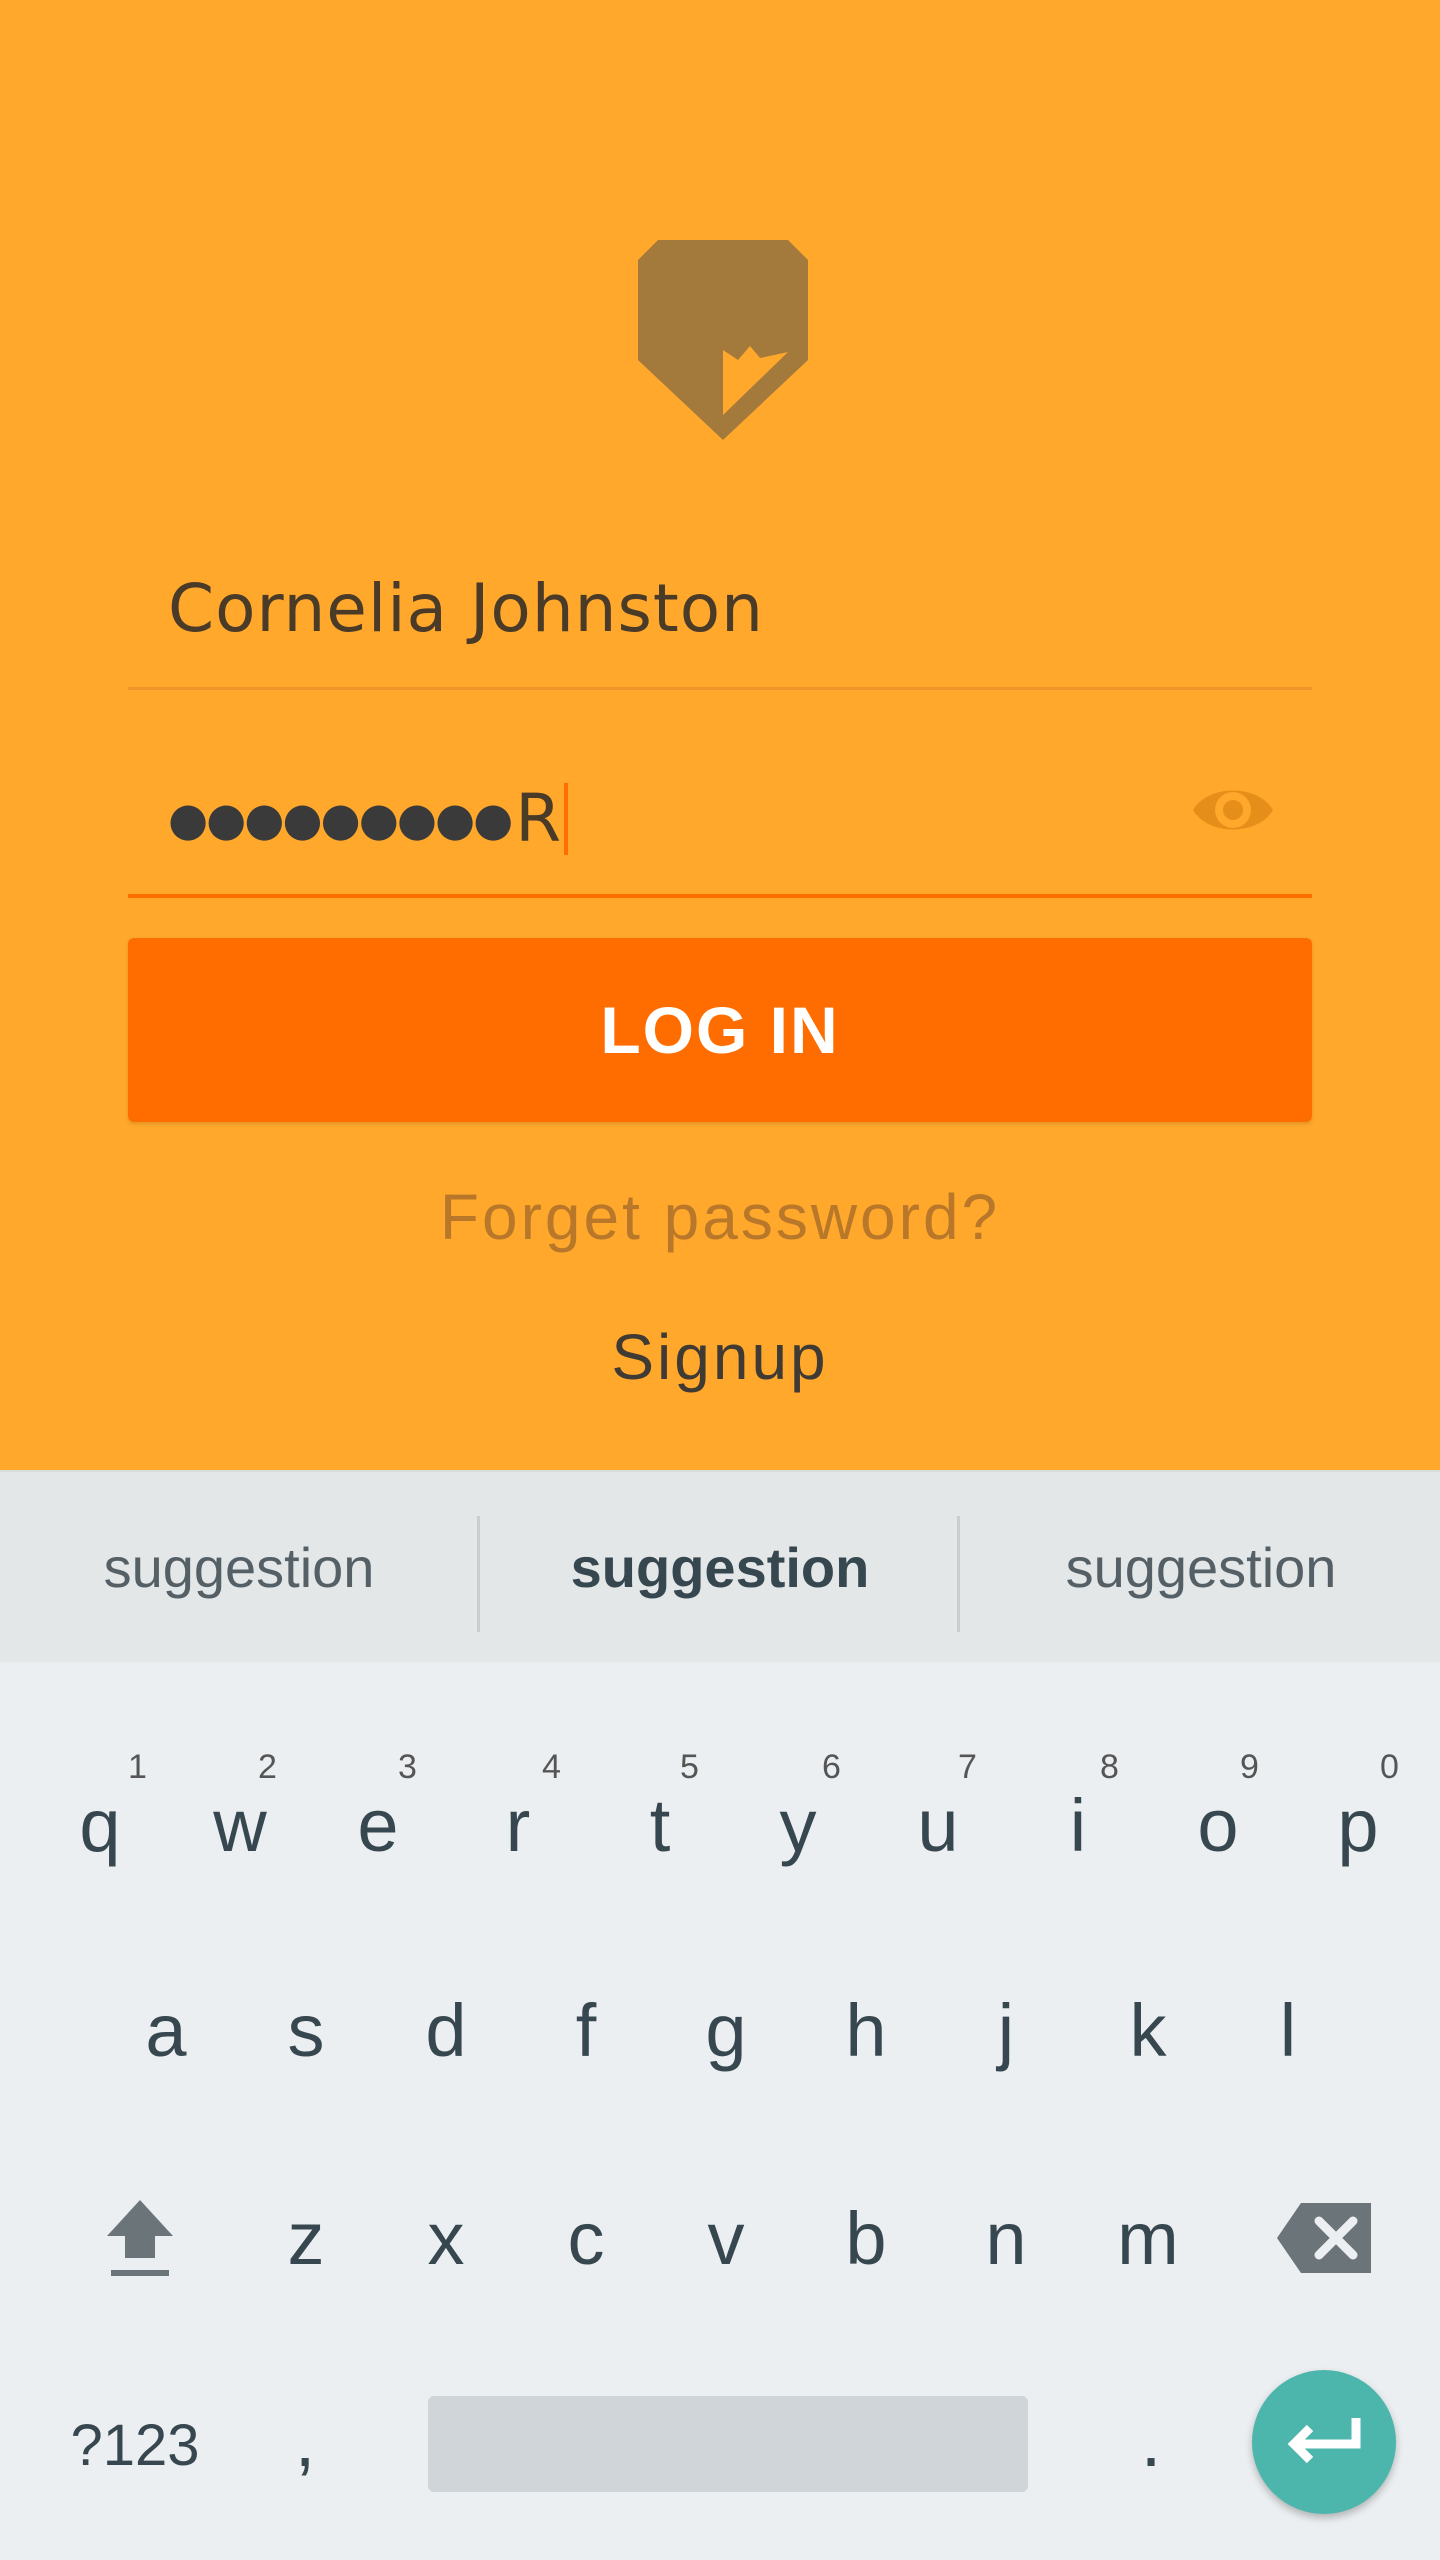 The height and width of the screenshot is (2560, 1440). What do you see at coordinates (720, 688) in the screenshot?
I see `username-underline` at bounding box center [720, 688].